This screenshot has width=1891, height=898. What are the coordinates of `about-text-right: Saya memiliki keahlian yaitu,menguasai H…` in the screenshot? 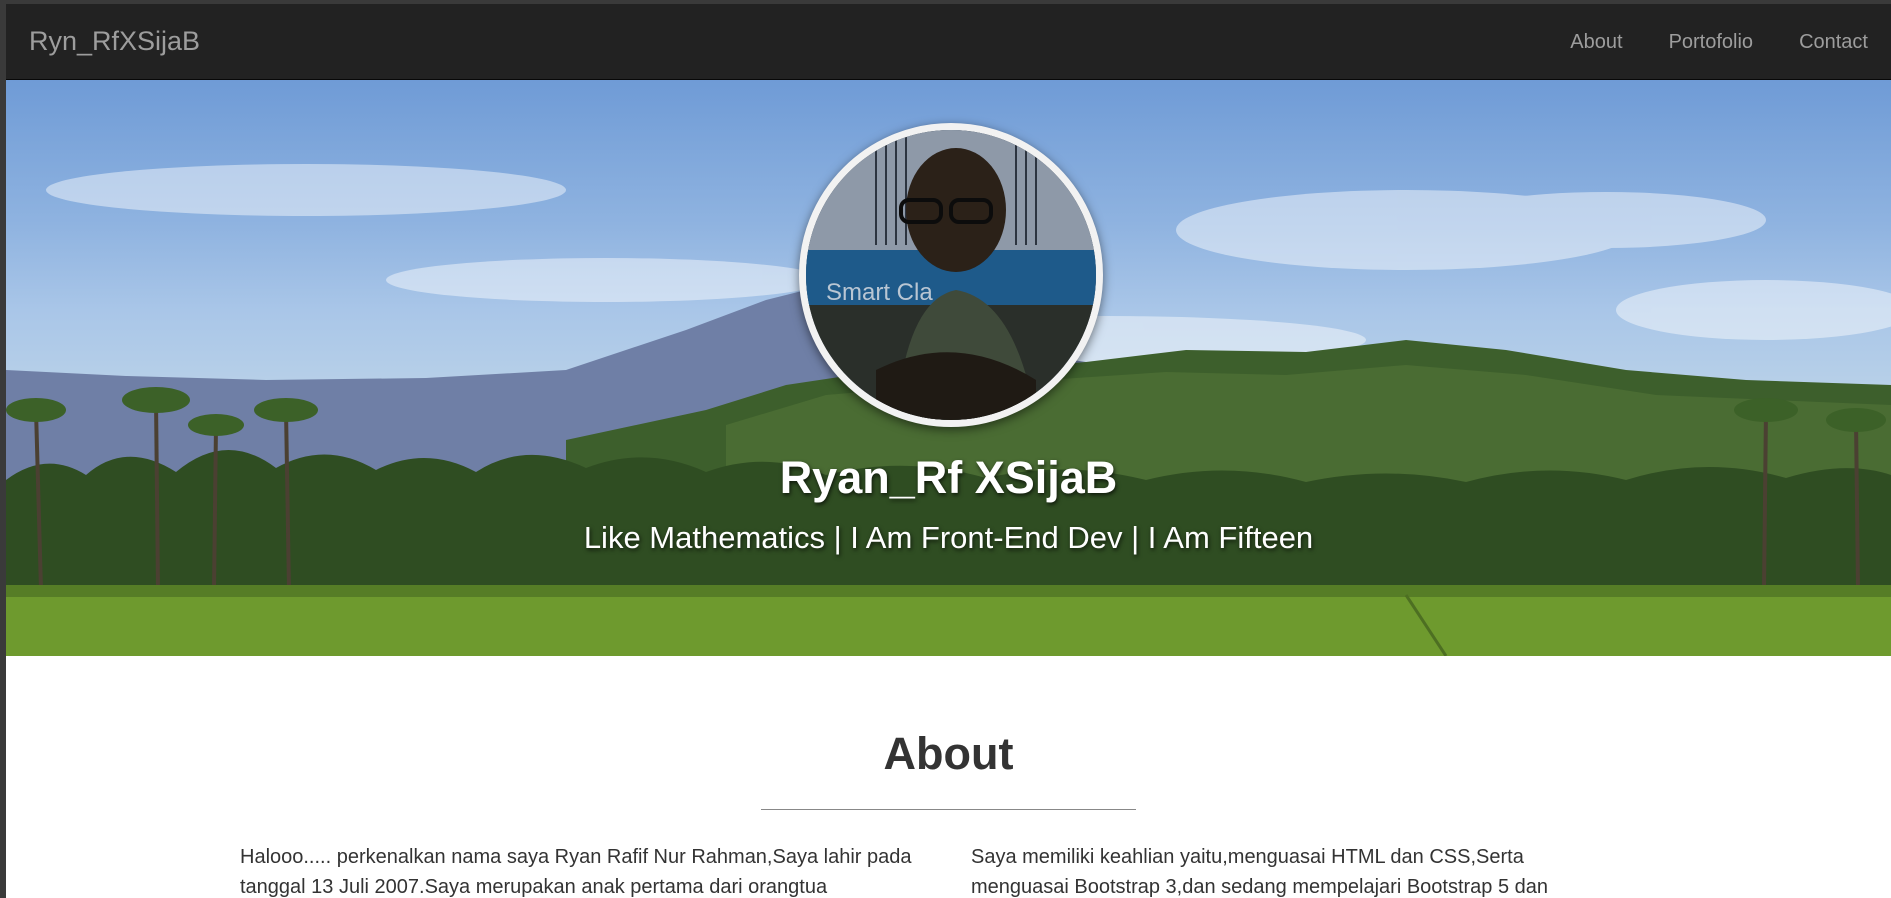 It's located at (1260, 872).